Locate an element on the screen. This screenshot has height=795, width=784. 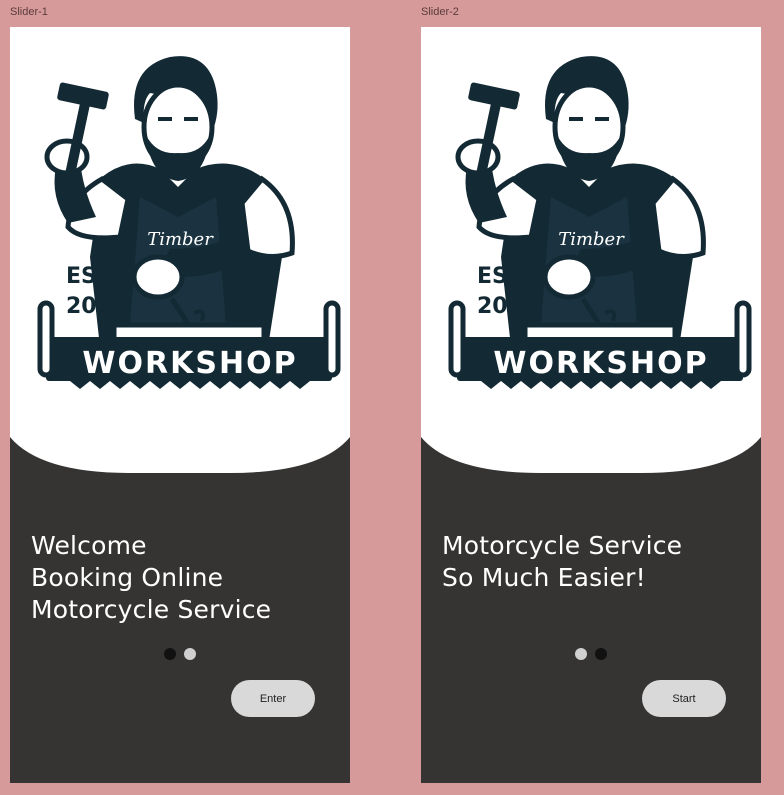
frame-label-slider-1: Slider-1 is located at coordinates (29, 12).